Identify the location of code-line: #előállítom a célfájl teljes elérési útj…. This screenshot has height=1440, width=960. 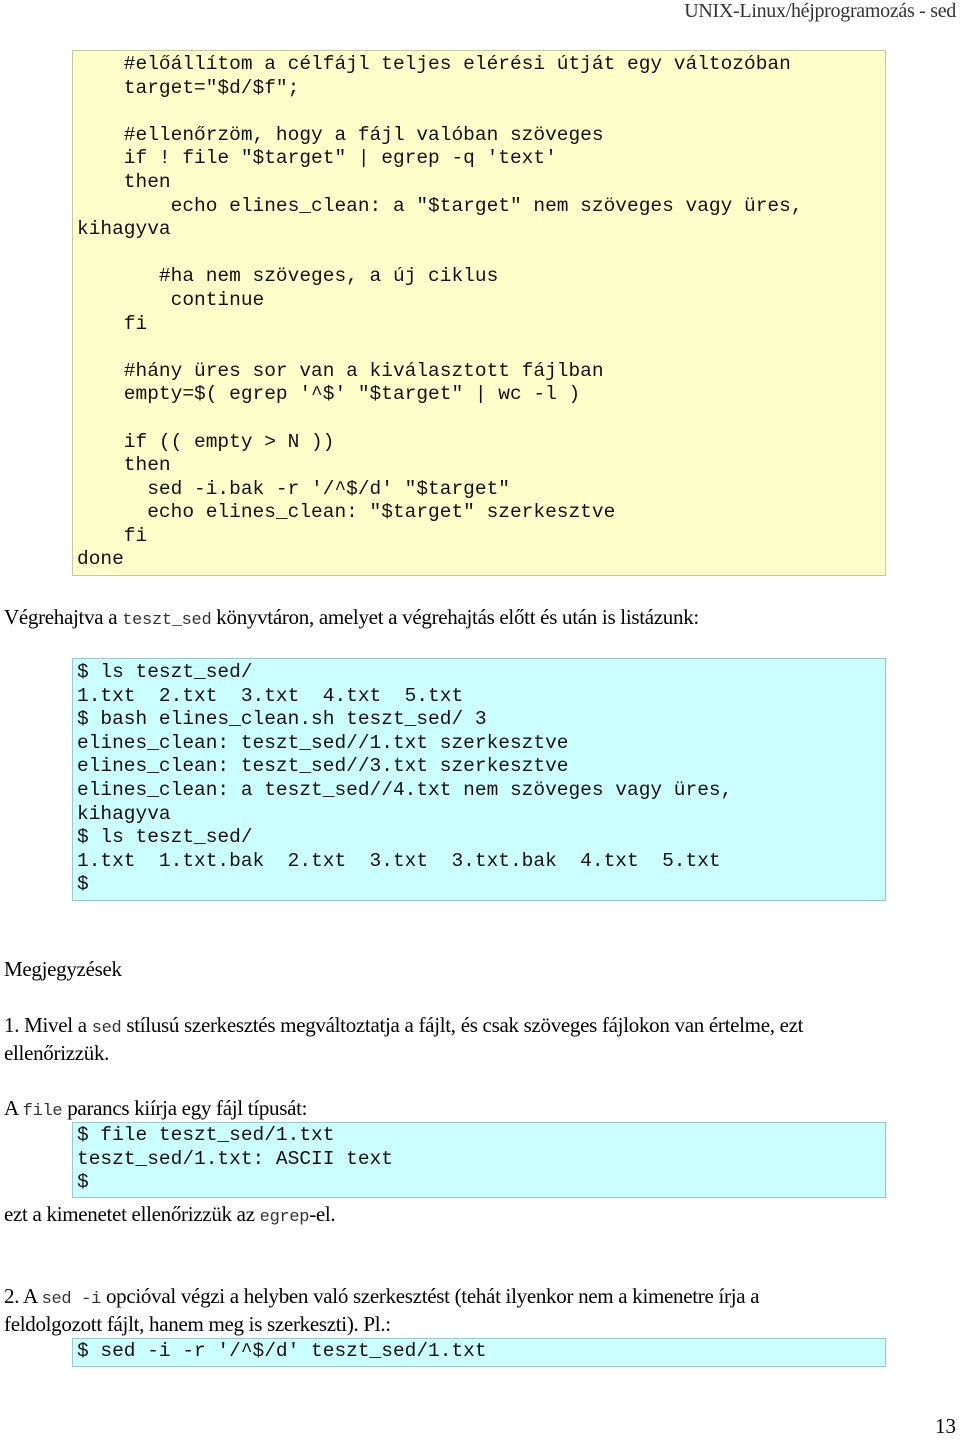
(457, 64).